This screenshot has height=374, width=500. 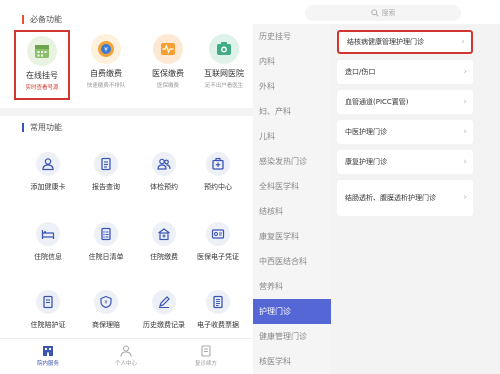 What do you see at coordinates (164, 187) in the screenshot?
I see `function-label: 体检预约` at bounding box center [164, 187].